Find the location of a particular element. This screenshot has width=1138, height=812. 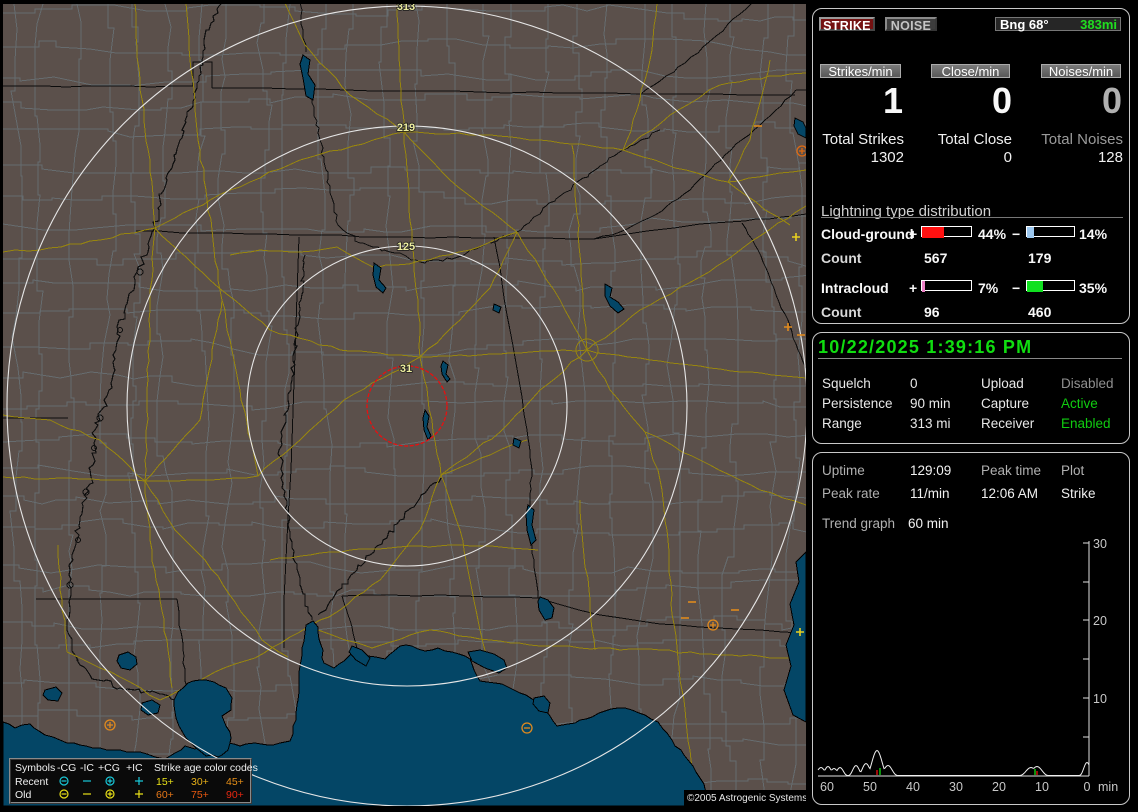

svg-text: 40 is located at coordinates (913, 787).